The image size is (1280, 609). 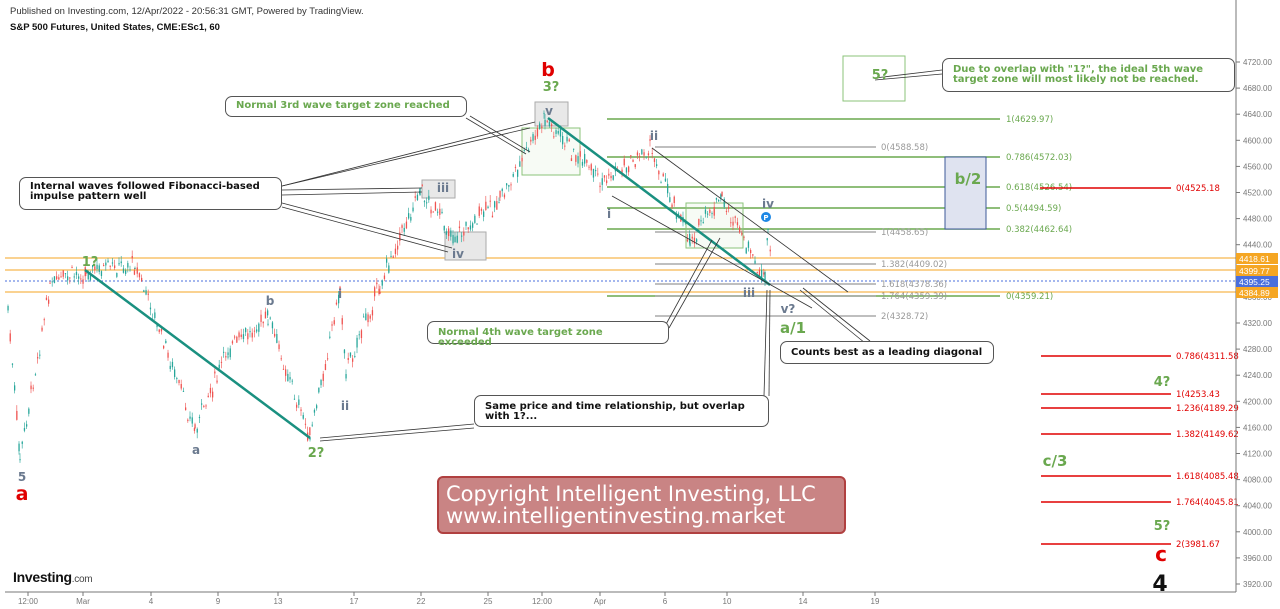 What do you see at coordinates (1257, 323) in the screenshot?
I see `y-tick-label: 4320.00` at bounding box center [1257, 323].